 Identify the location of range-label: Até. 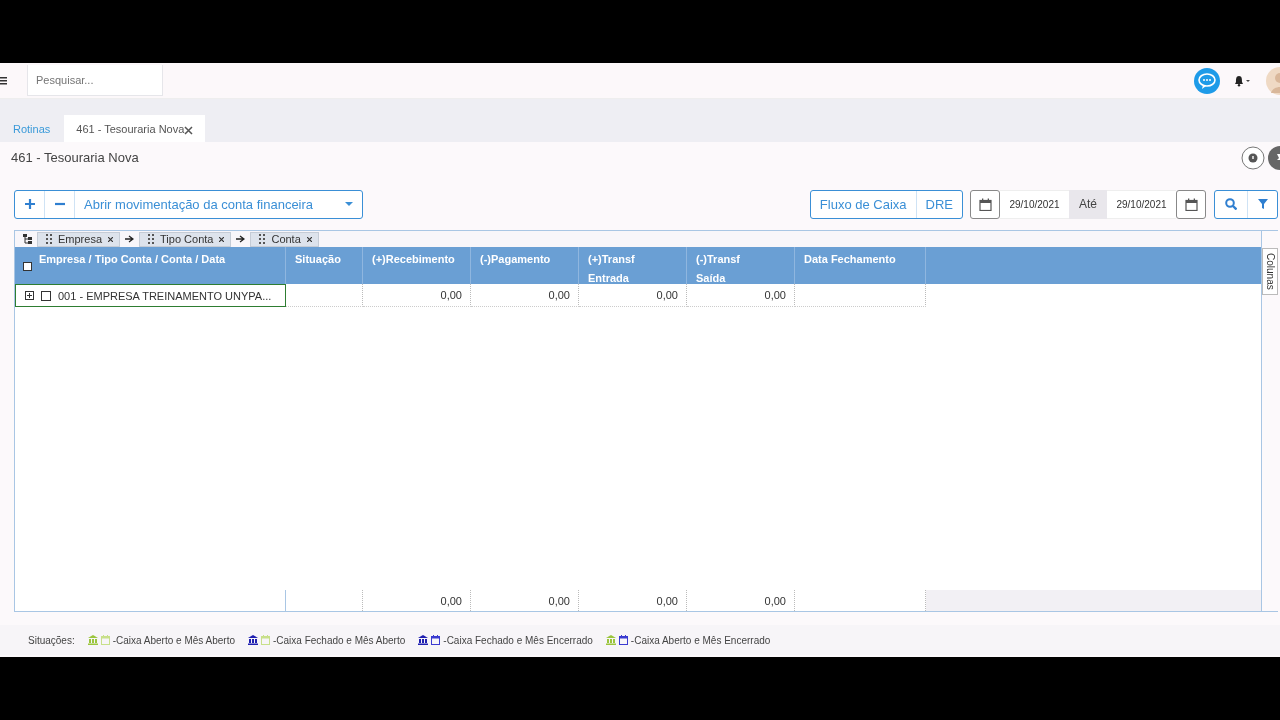
(1088, 204).